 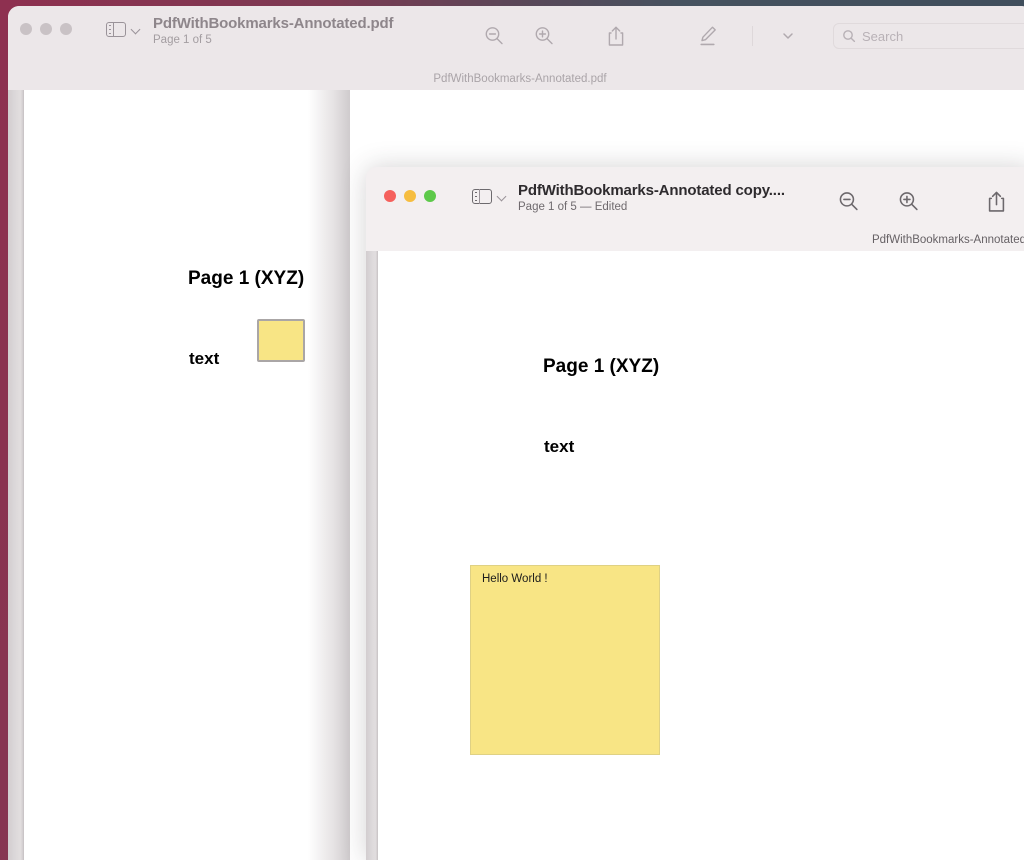 I want to click on pdf-note-text: Hello World !, so click(x=515, y=579).